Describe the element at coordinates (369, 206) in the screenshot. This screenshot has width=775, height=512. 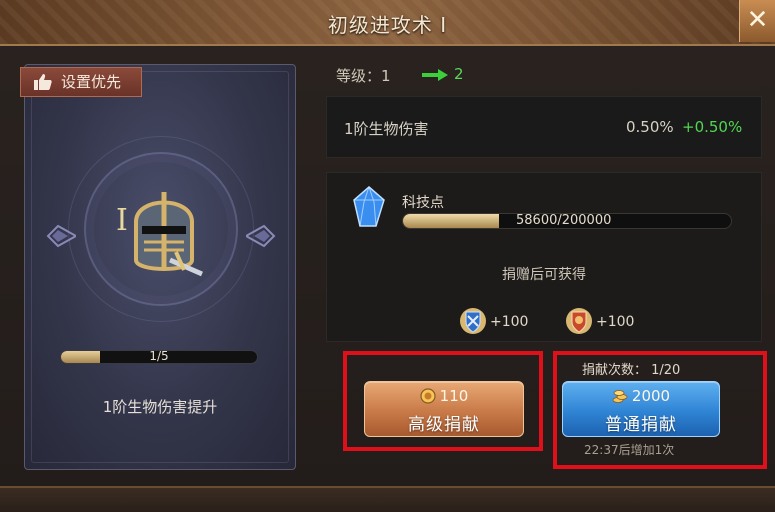
I see `blue-gem-icon` at that location.